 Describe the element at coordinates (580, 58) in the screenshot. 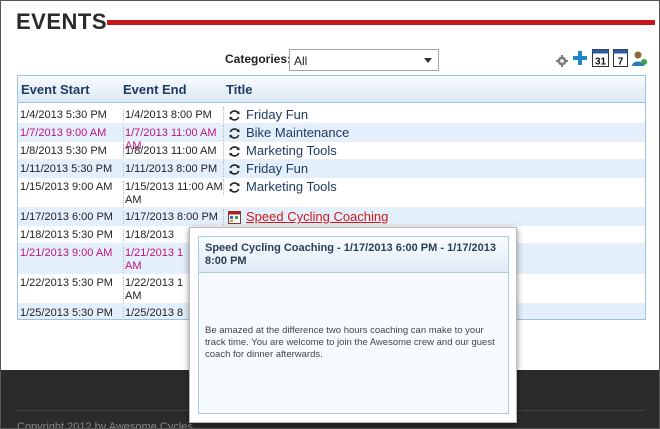

I see `add-icon` at that location.